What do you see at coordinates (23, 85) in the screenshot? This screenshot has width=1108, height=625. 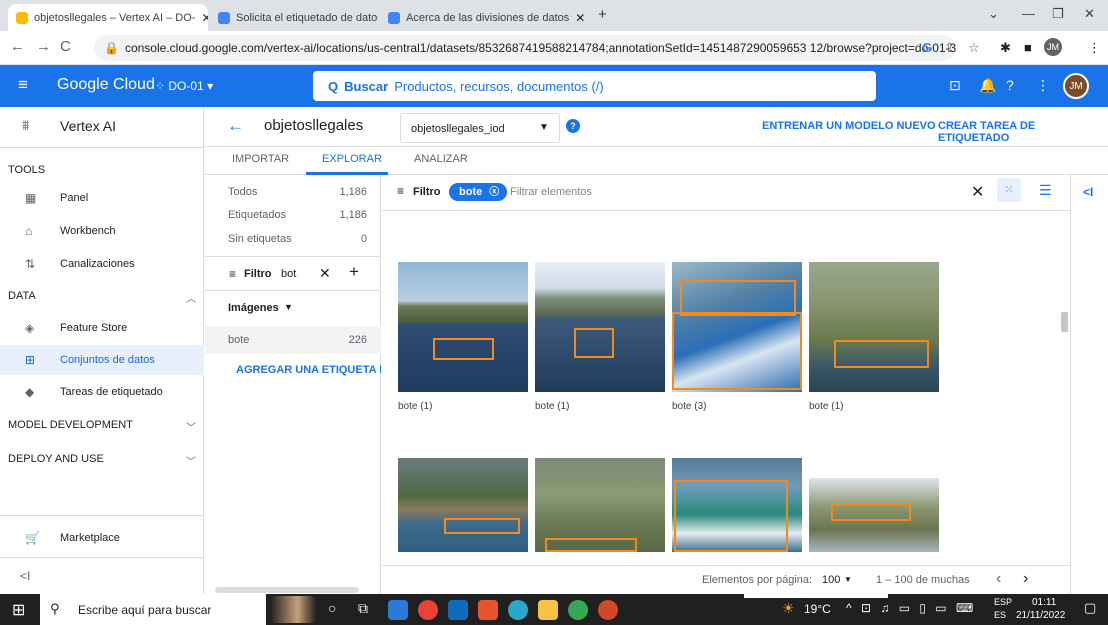 I see `hamburger-menu-icon: ≡` at bounding box center [23, 85].